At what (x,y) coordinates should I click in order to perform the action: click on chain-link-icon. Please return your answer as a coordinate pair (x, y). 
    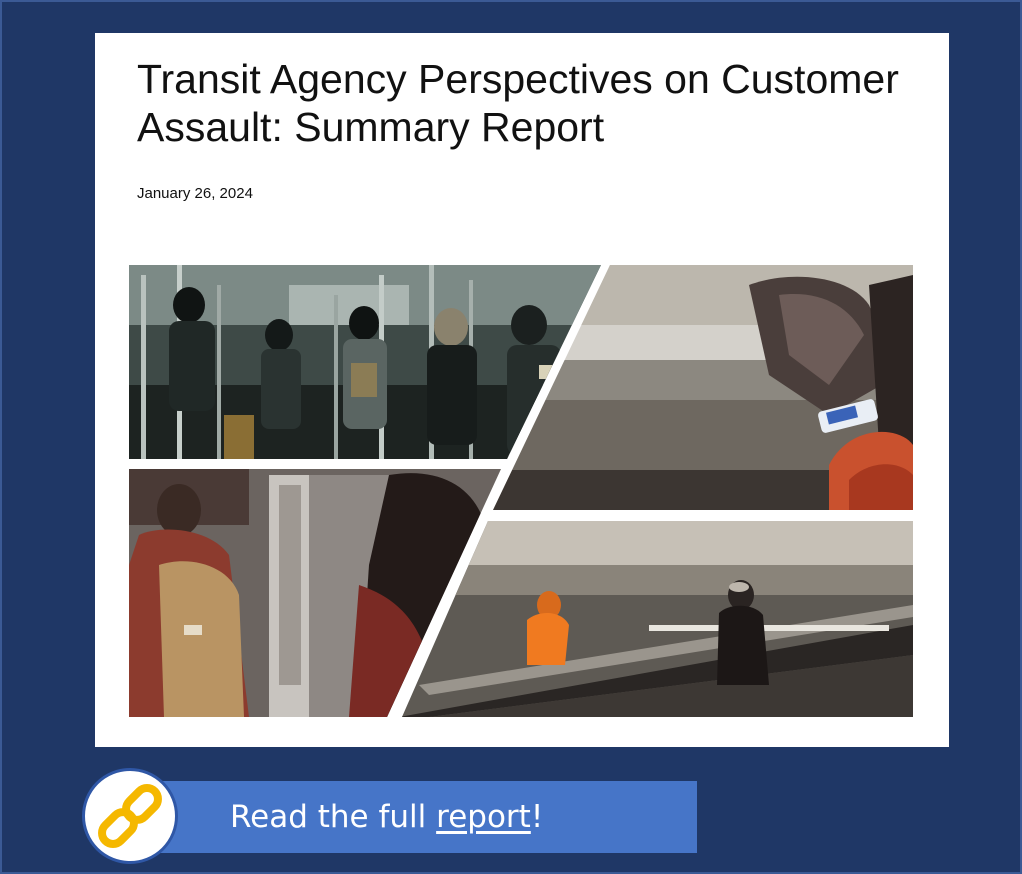
    Looking at the image, I should click on (130, 816).